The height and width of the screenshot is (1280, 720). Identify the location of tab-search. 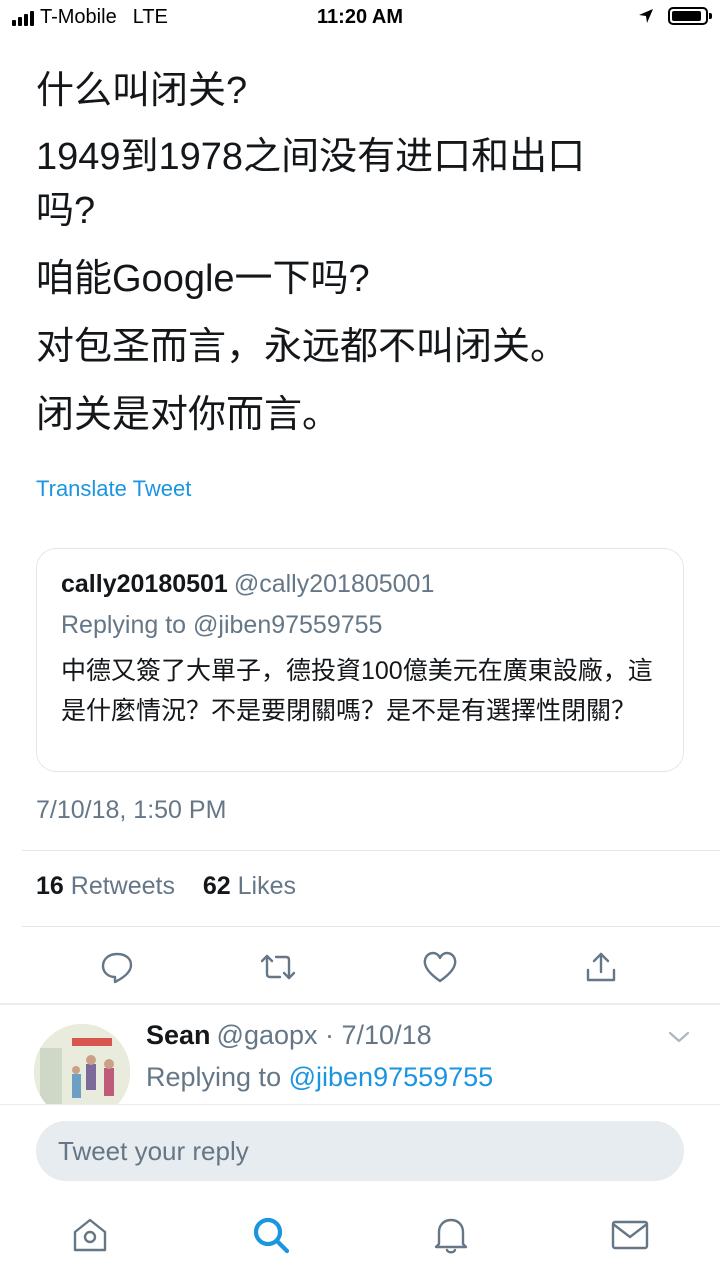
(271, 1235).